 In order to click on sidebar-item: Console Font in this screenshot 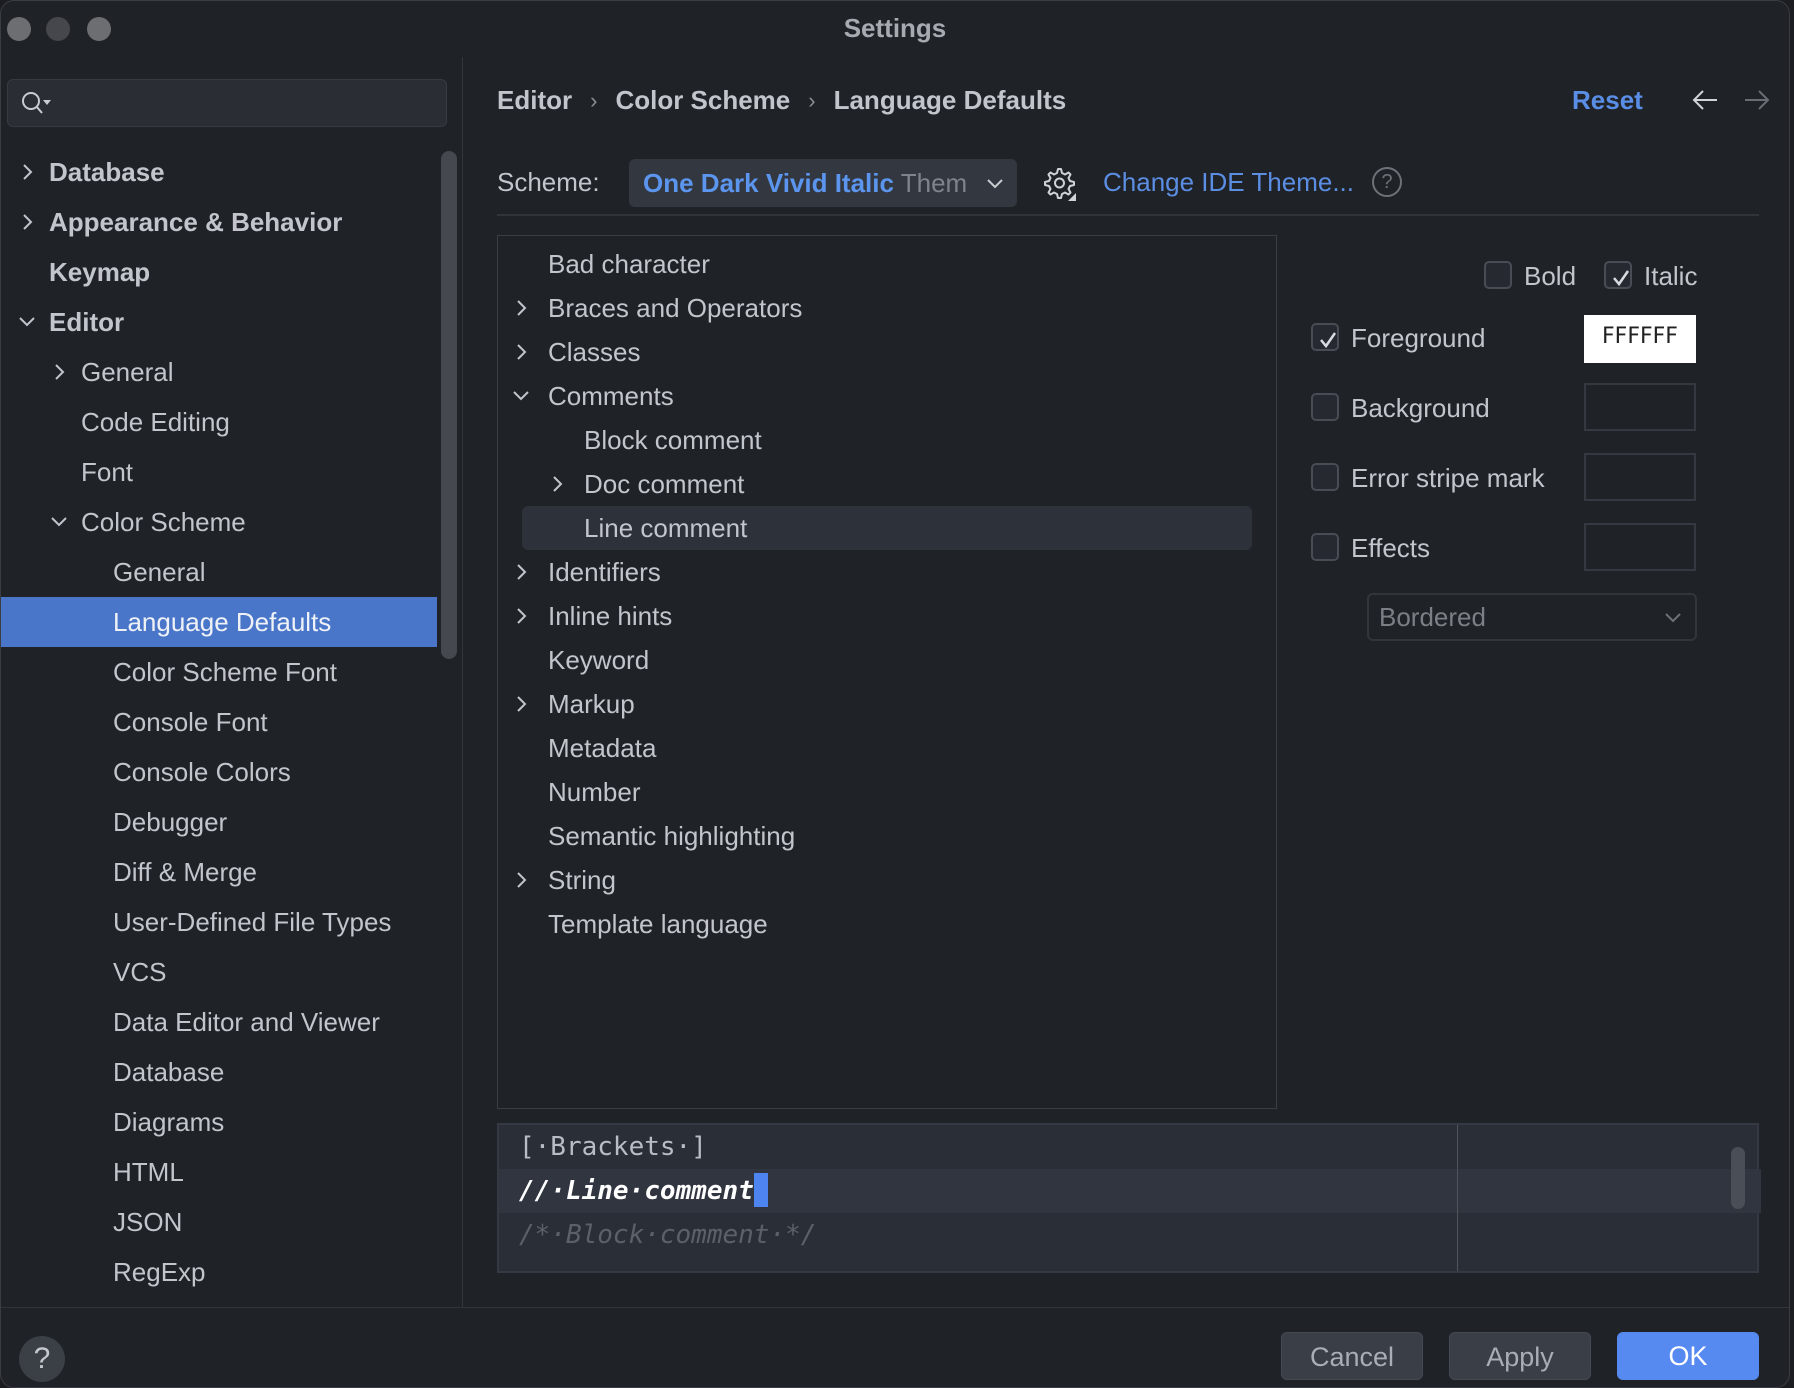, I will do `click(219, 722)`.